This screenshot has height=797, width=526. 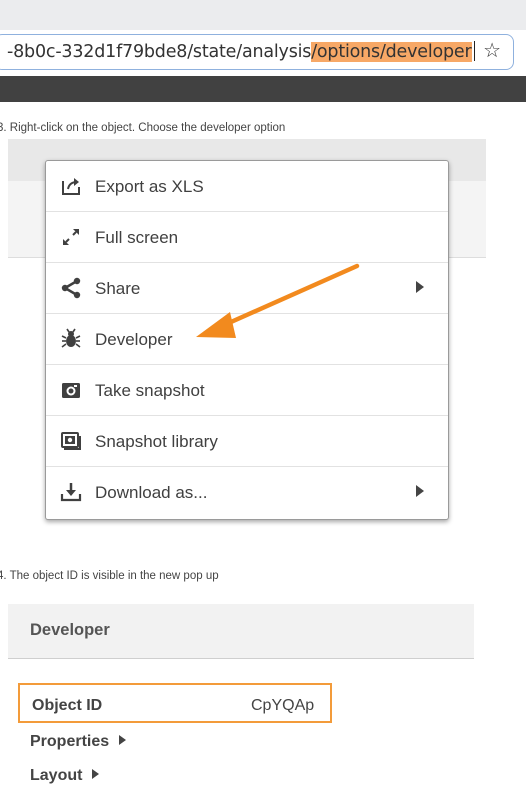 I want to click on text-caret, so click(x=474, y=51).